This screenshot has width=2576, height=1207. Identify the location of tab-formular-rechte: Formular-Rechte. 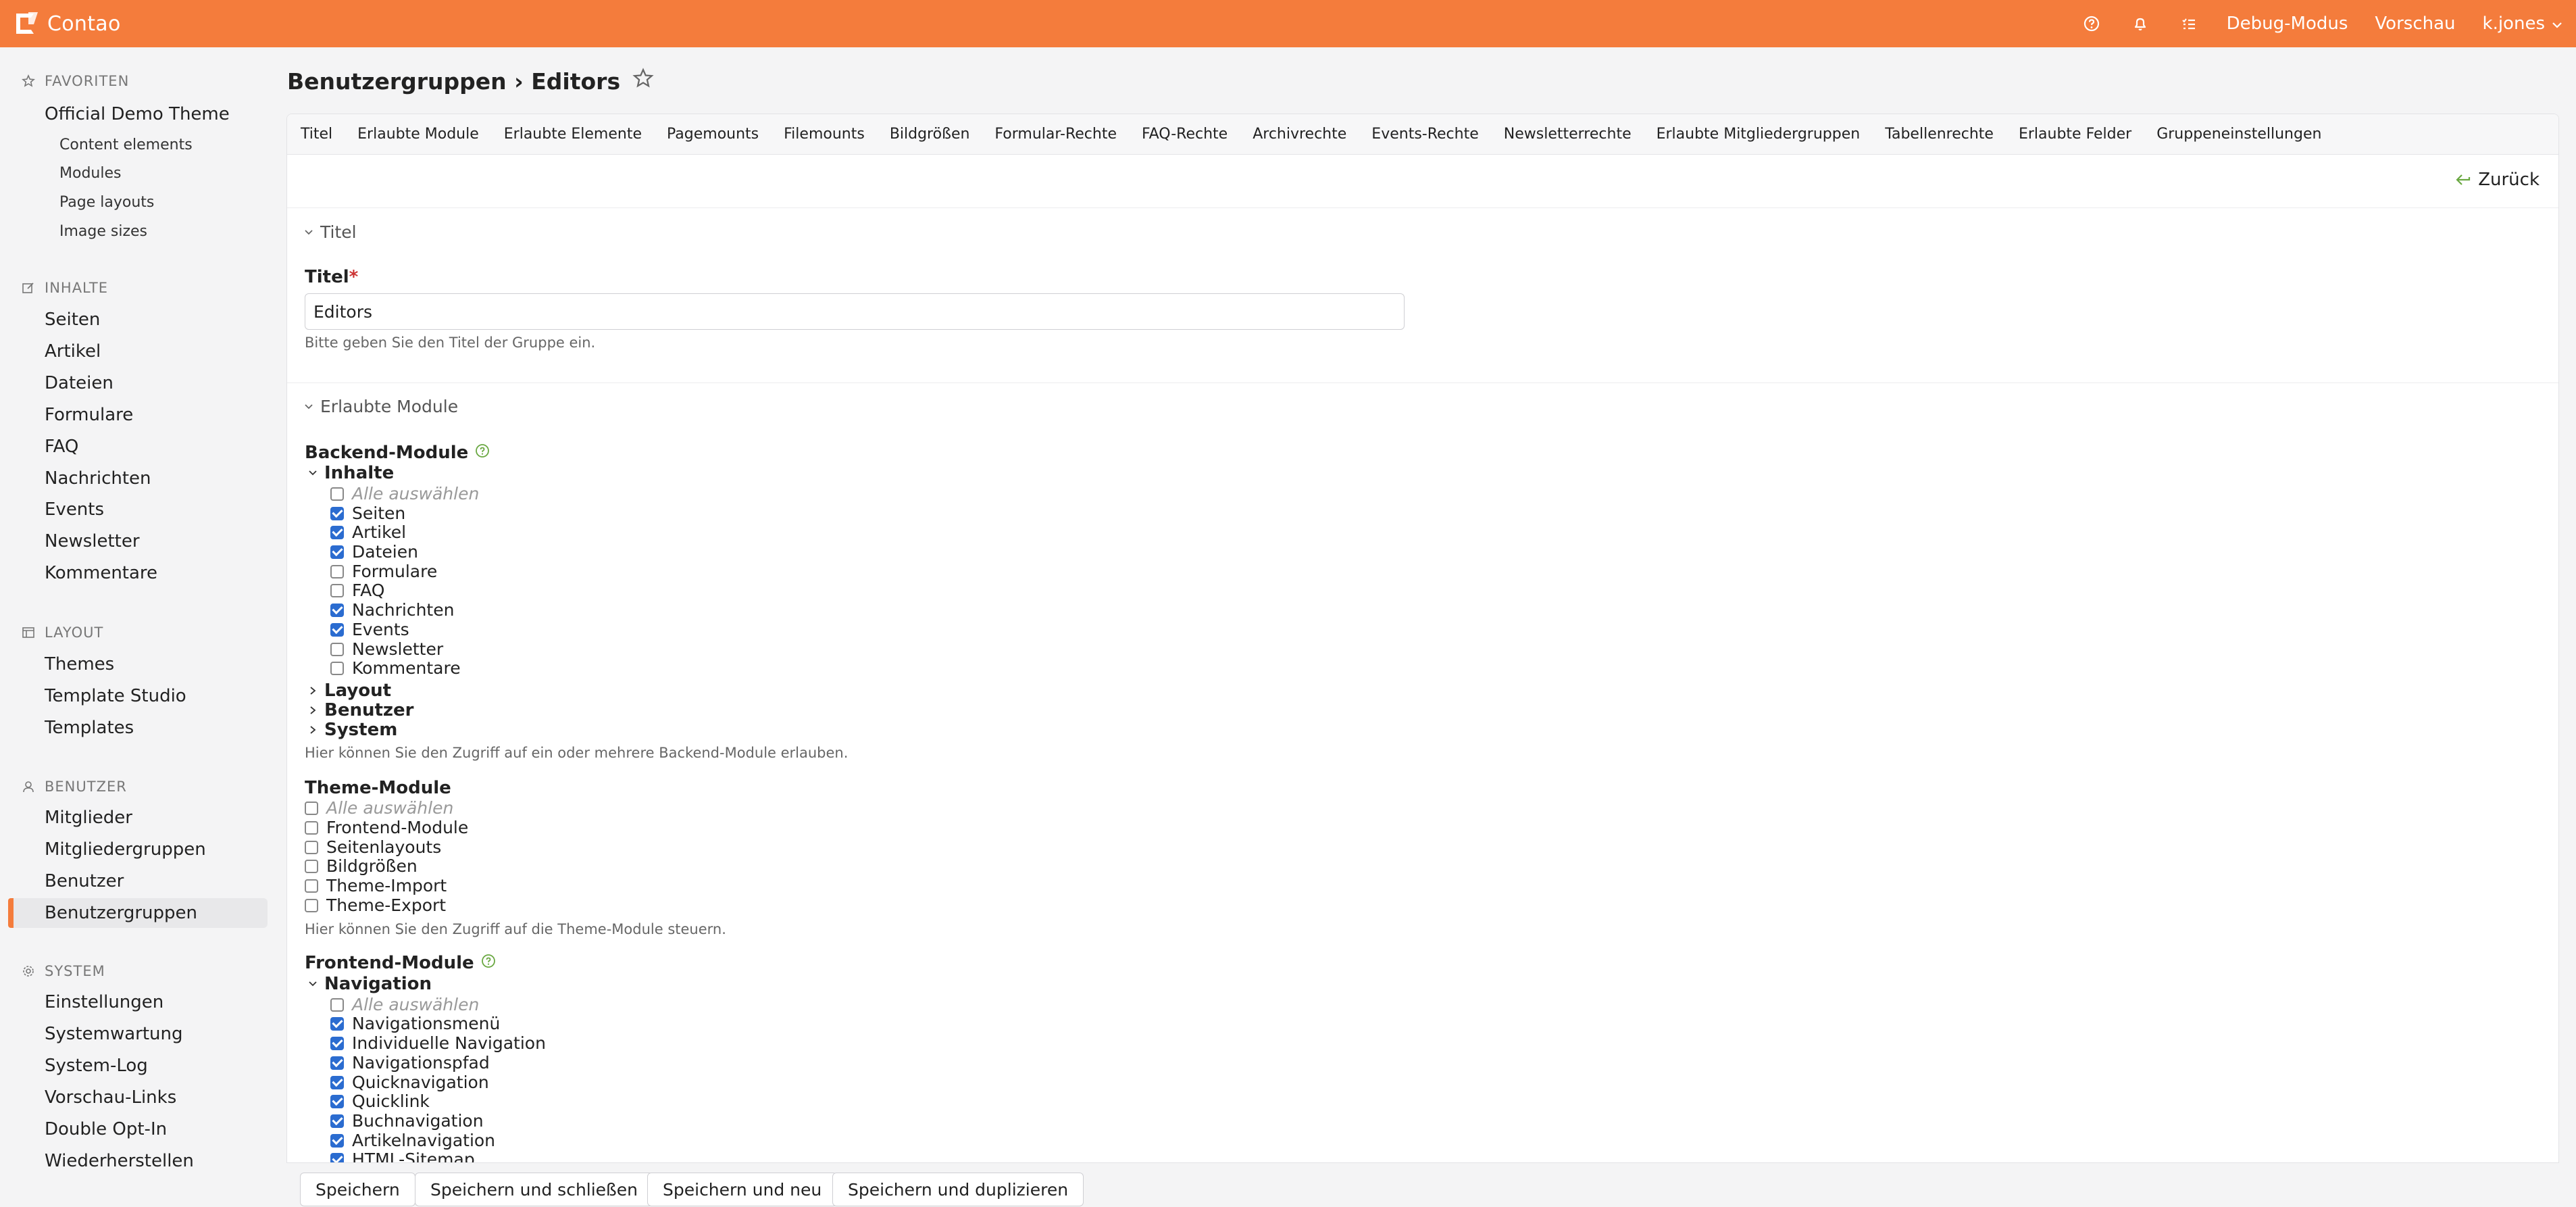
(1055, 134).